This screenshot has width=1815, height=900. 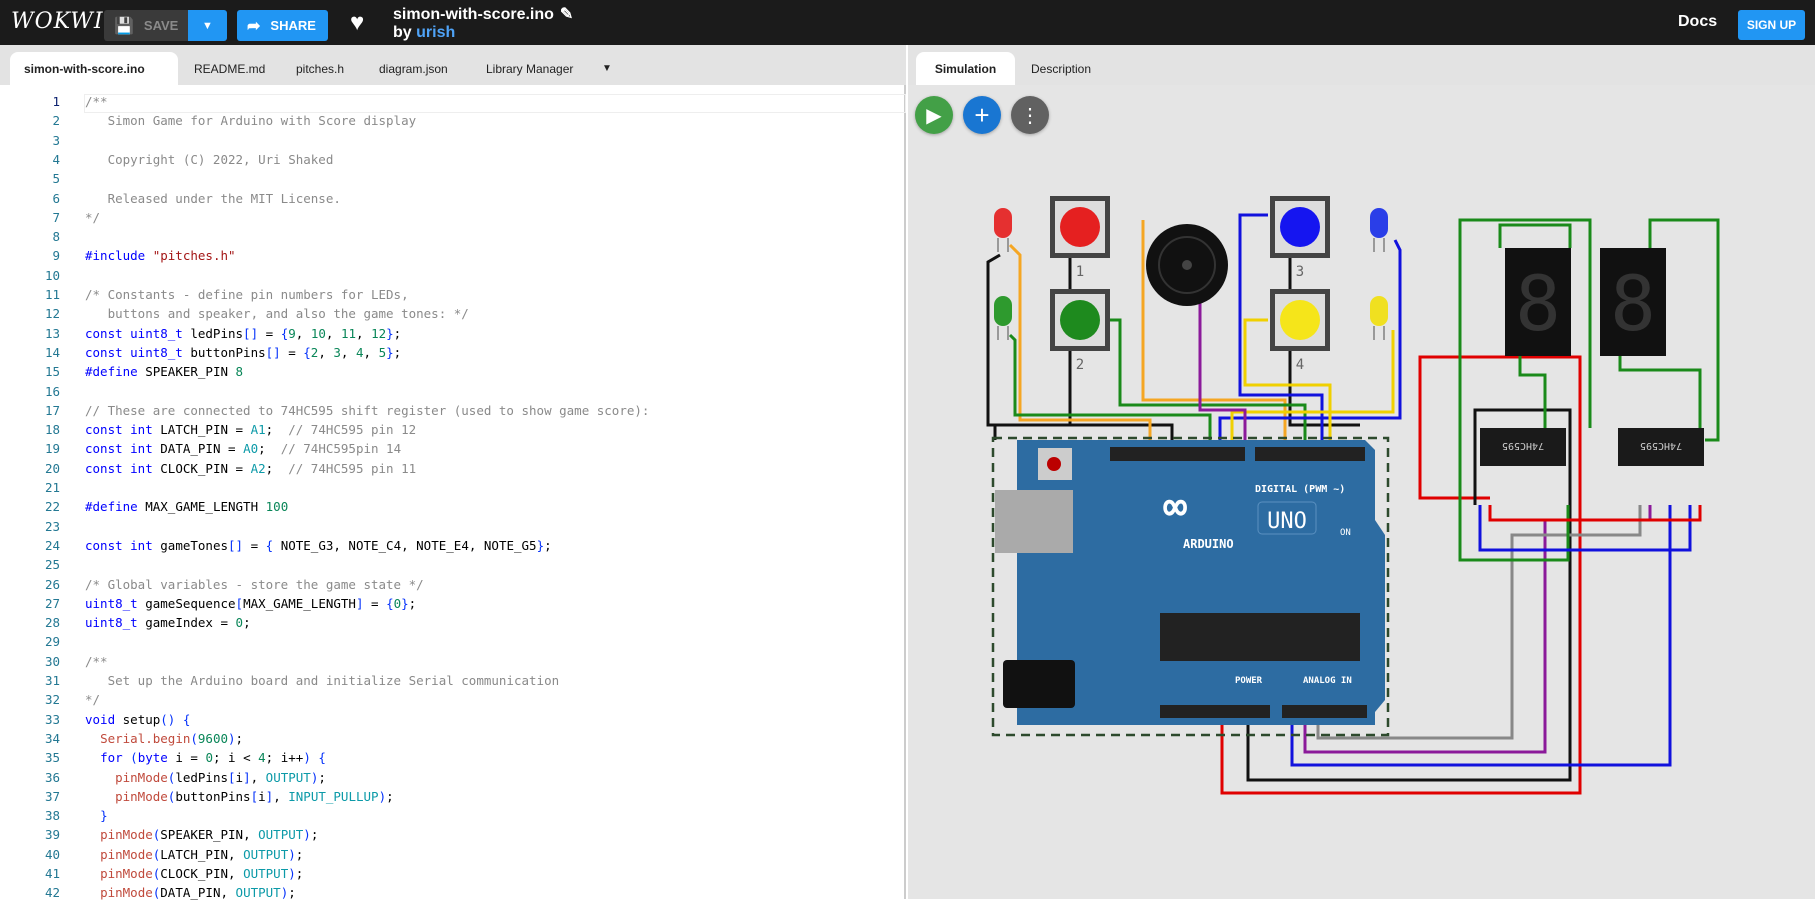 What do you see at coordinates (1054, 464) in the screenshot?
I see `reset-button` at bounding box center [1054, 464].